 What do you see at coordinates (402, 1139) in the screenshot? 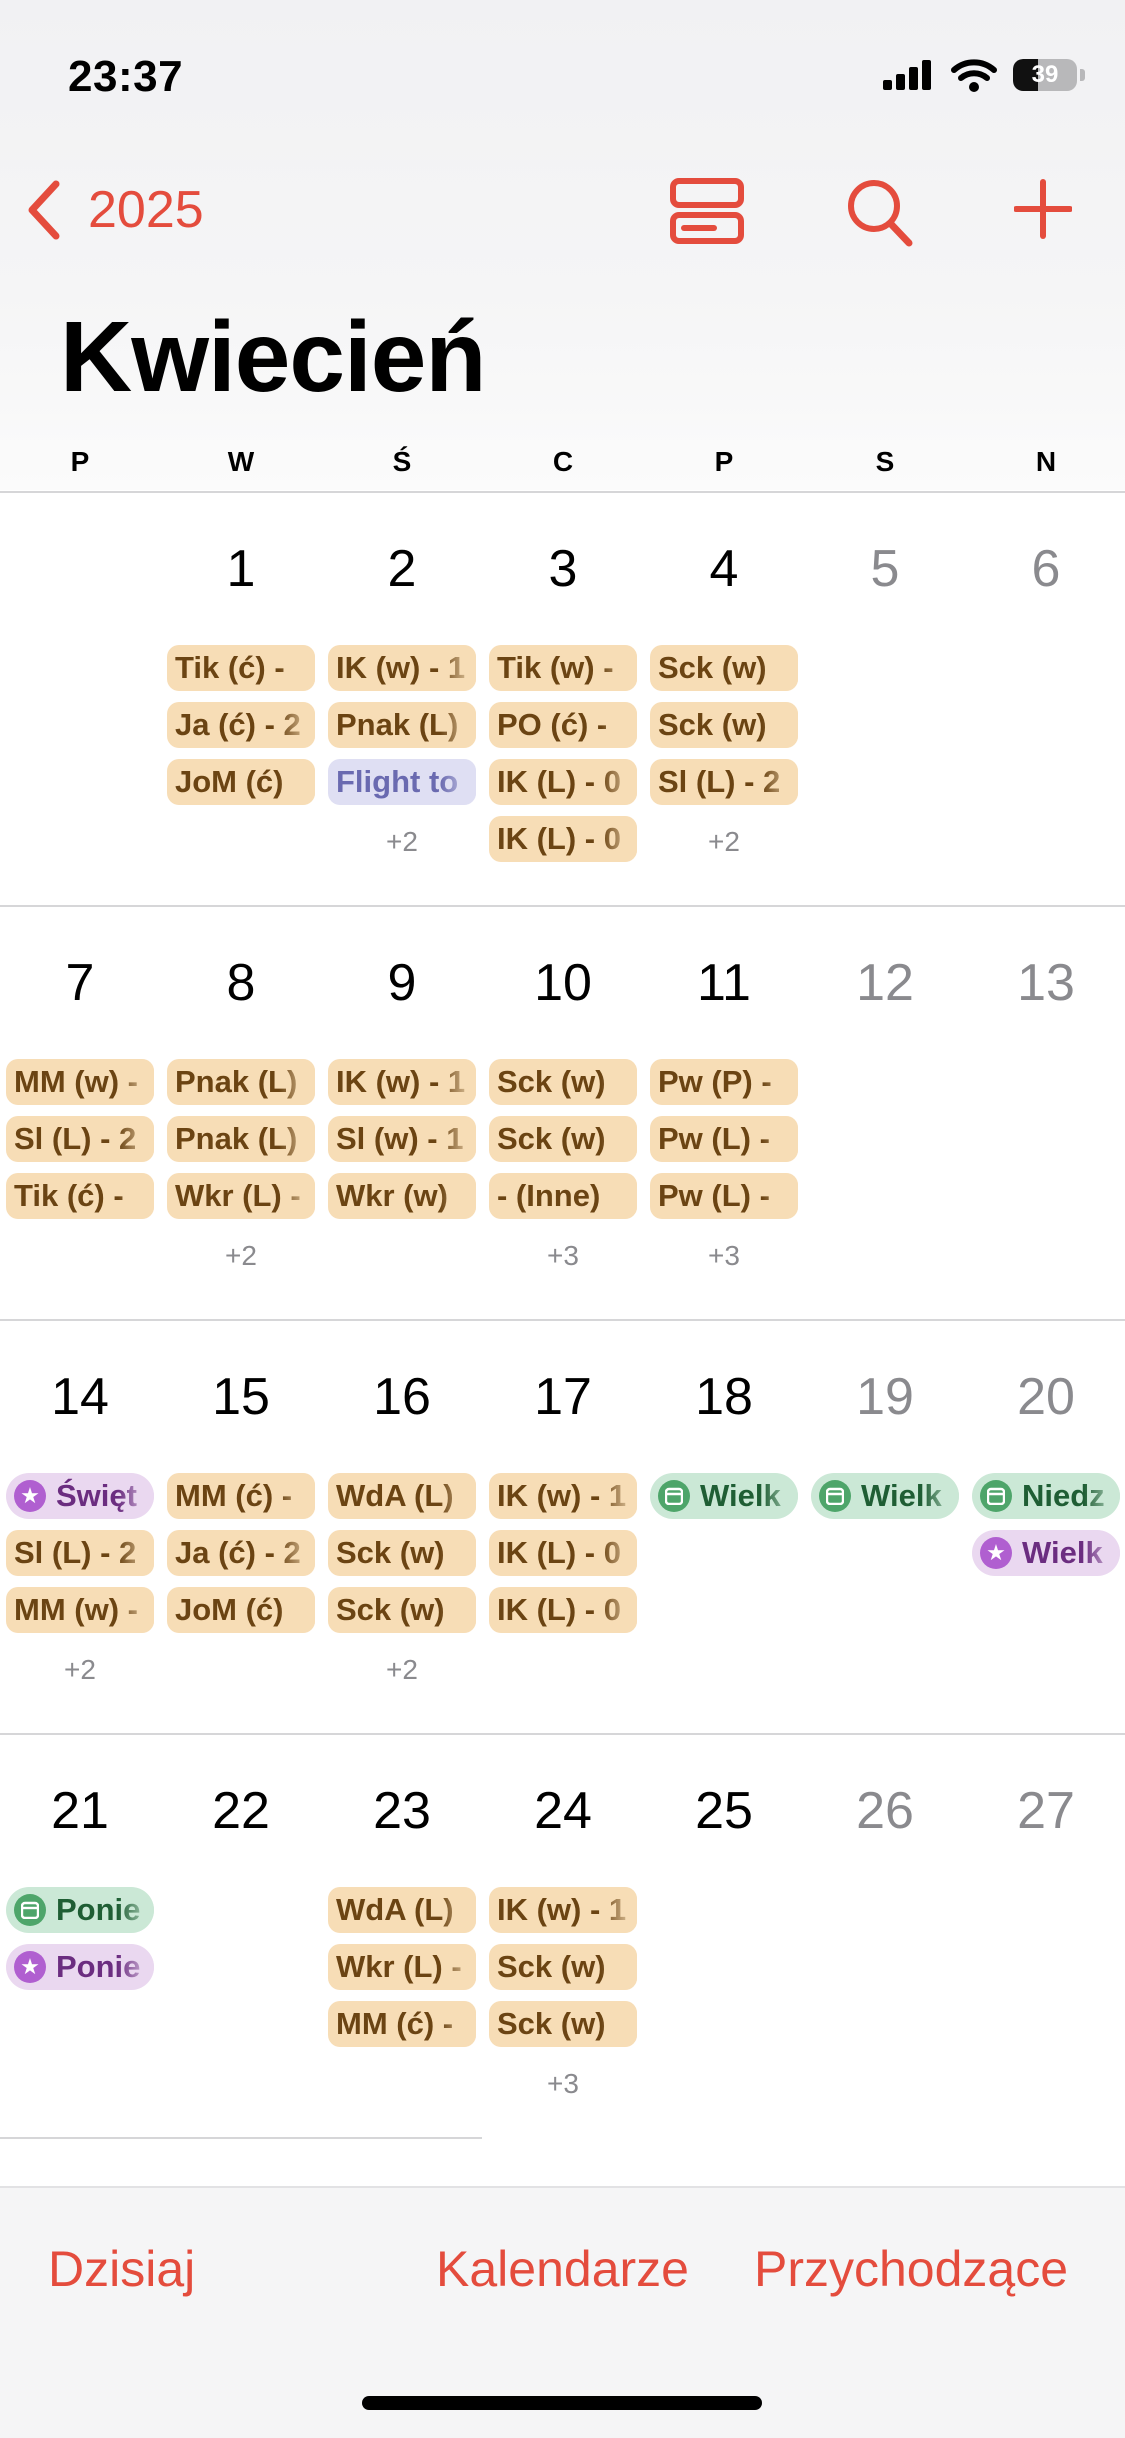
I see `event-chip: Sl (w) - 1` at bounding box center [402, 1139].